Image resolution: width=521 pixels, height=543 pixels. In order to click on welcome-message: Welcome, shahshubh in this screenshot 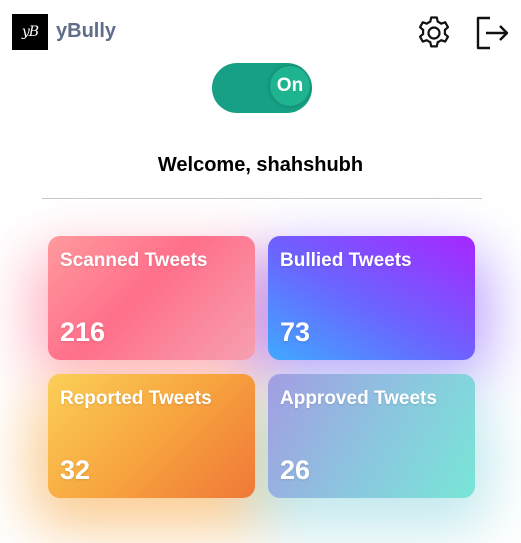, I will do `click(260, 165)`.